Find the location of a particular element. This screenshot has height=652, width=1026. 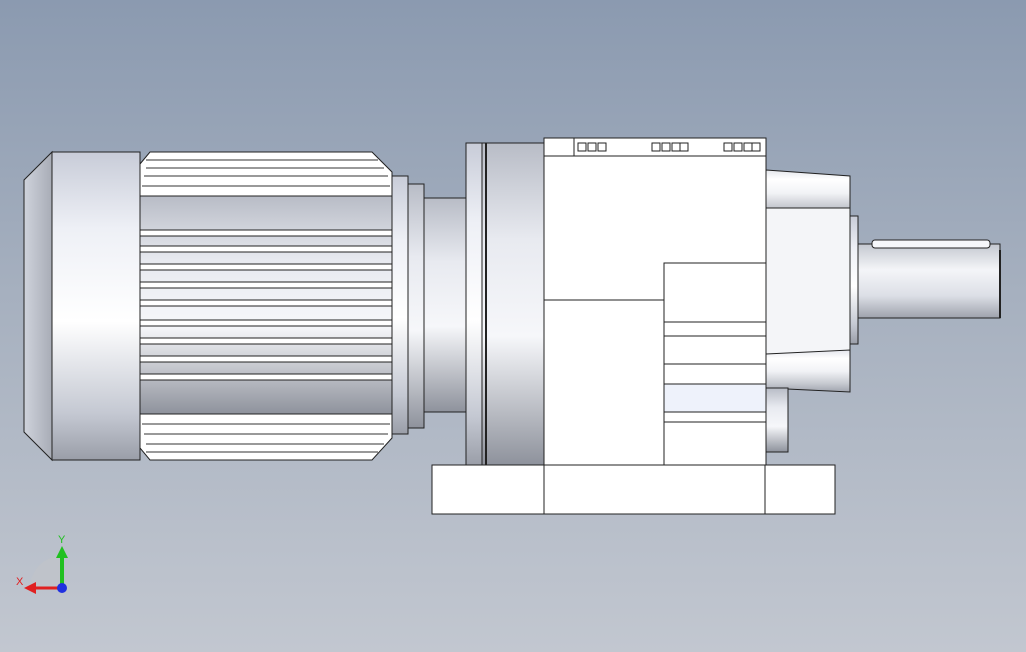

output-shaft is located at coordinates (929, 279).